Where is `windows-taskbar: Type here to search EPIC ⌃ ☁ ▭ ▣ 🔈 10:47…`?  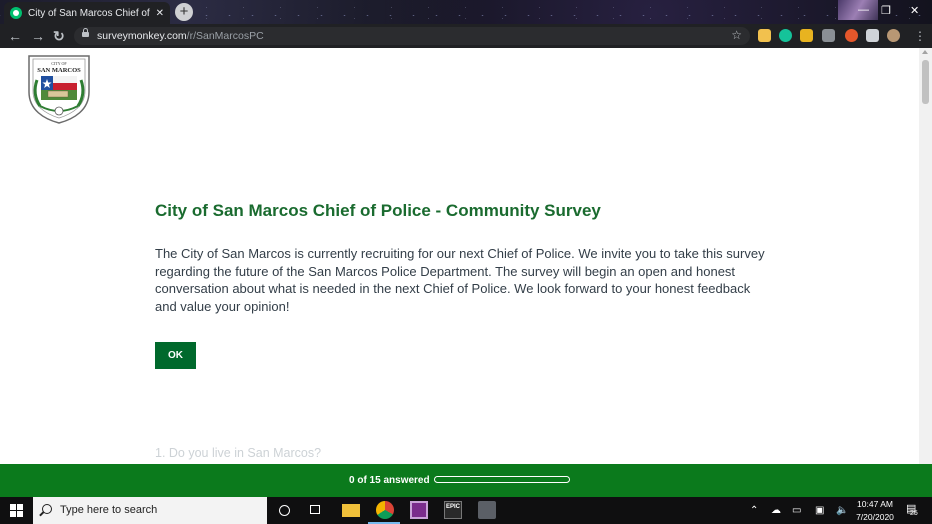 windows-taskbar: Type here to search EPIC ⌃ ☁ ▭ ▣ 🔈 10:47… is located at coordinates (466, 510).